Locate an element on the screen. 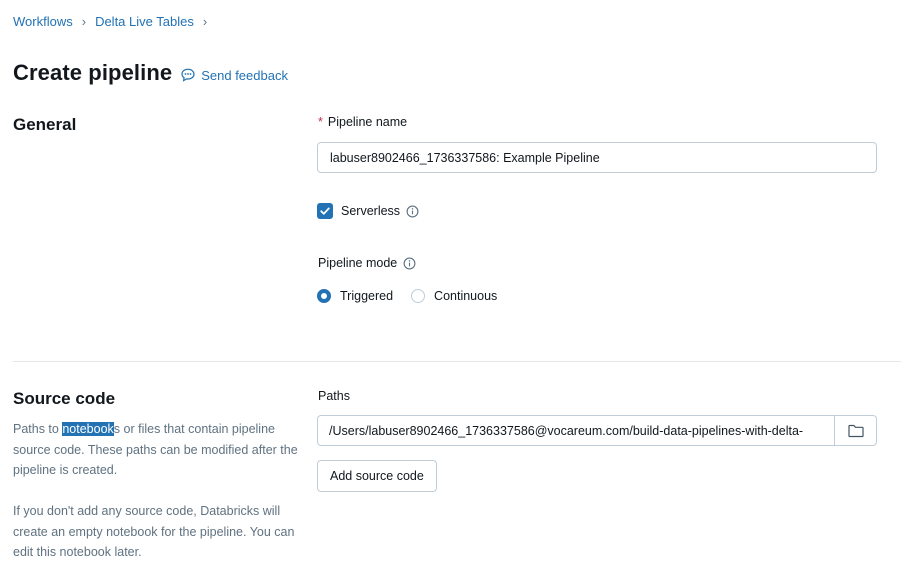  page-title: Create pipeline is located at coordinates (93, 72).